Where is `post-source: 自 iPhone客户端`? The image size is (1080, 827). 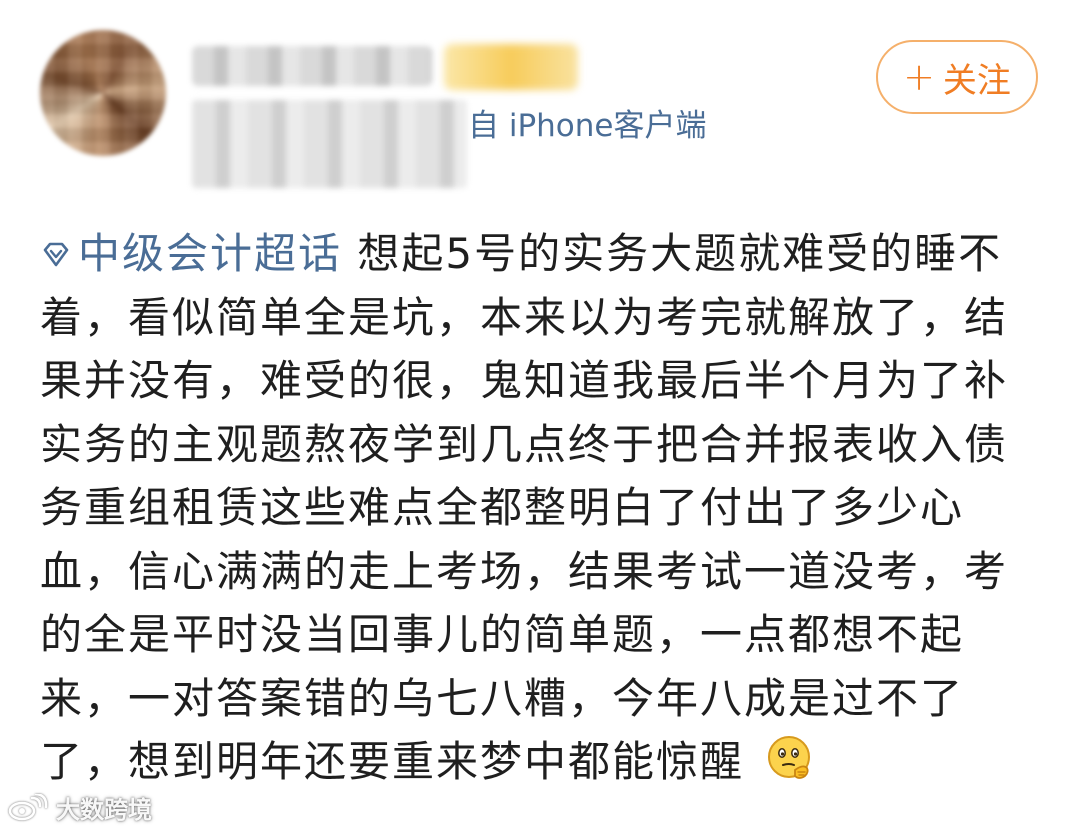
post-source: 自 iPhone客户端 is located at coordinates (587, 126).